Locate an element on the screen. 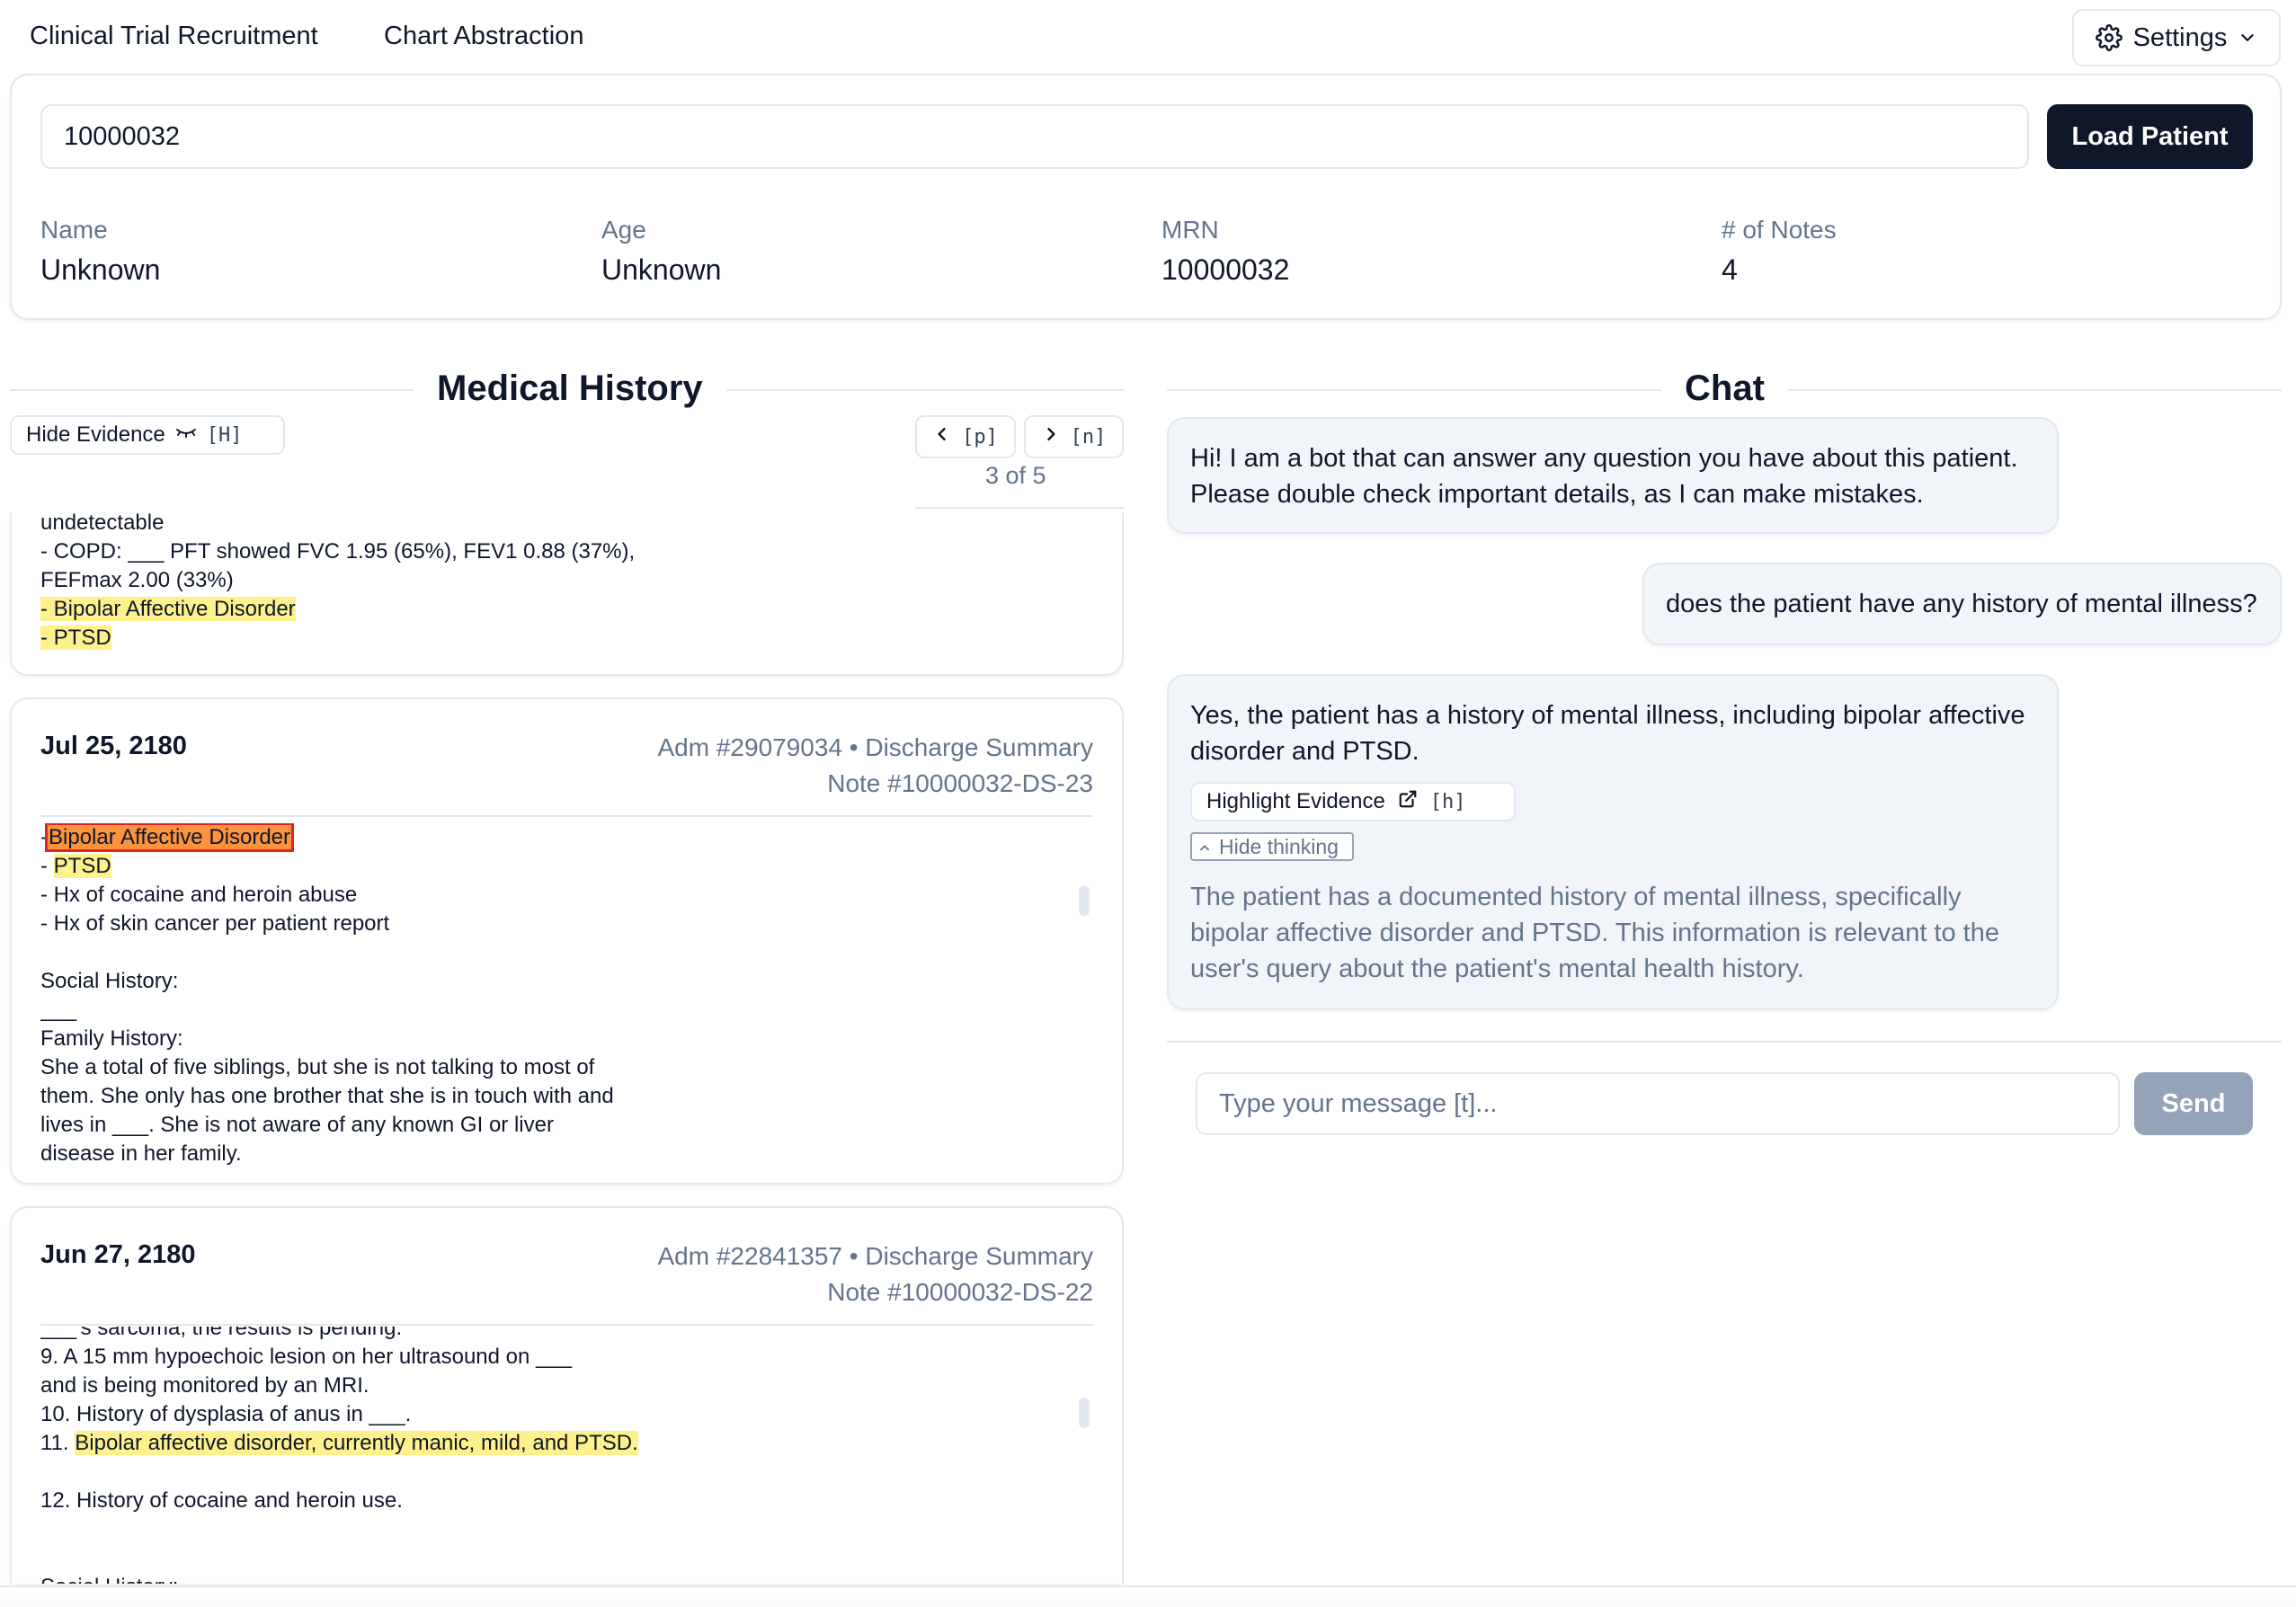  next-shortcut: [n] is located at coordinates (1088, 437).